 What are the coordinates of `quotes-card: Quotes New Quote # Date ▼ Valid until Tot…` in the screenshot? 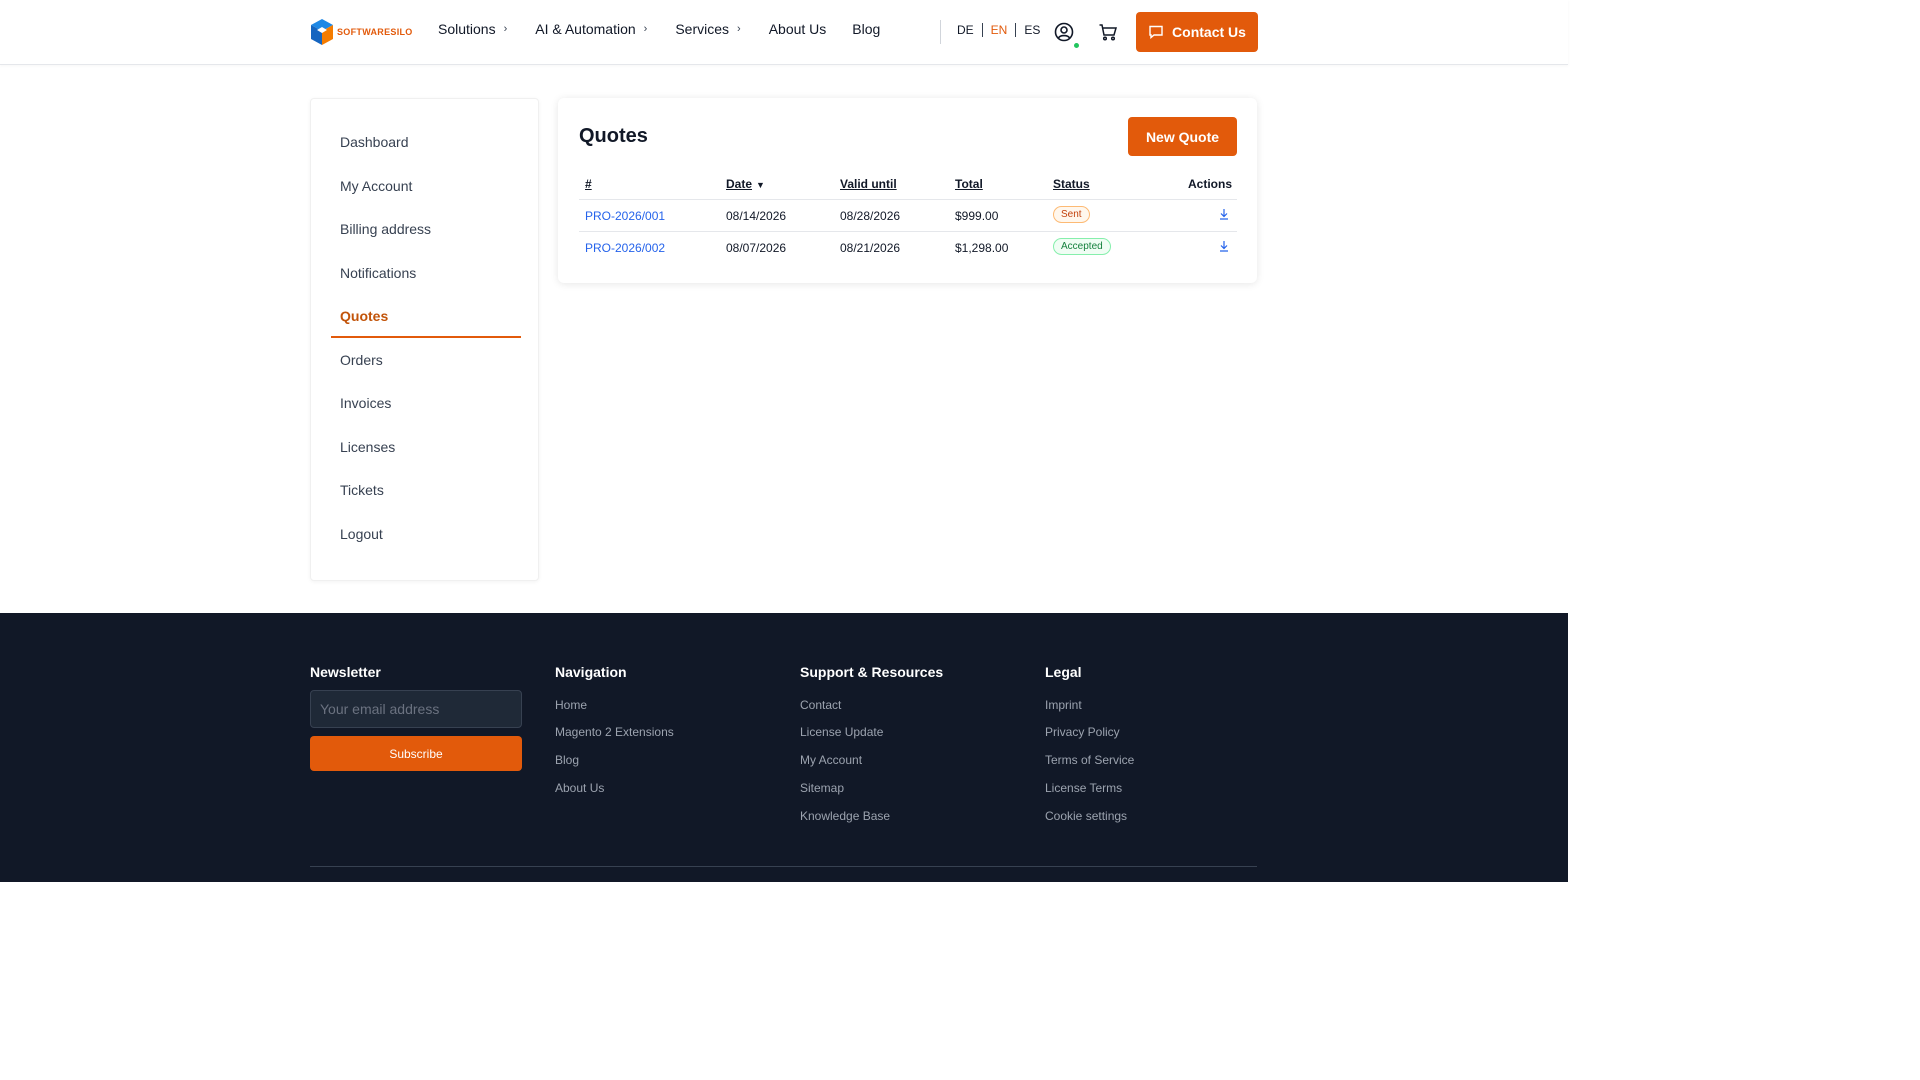 It's located at (907, 190).